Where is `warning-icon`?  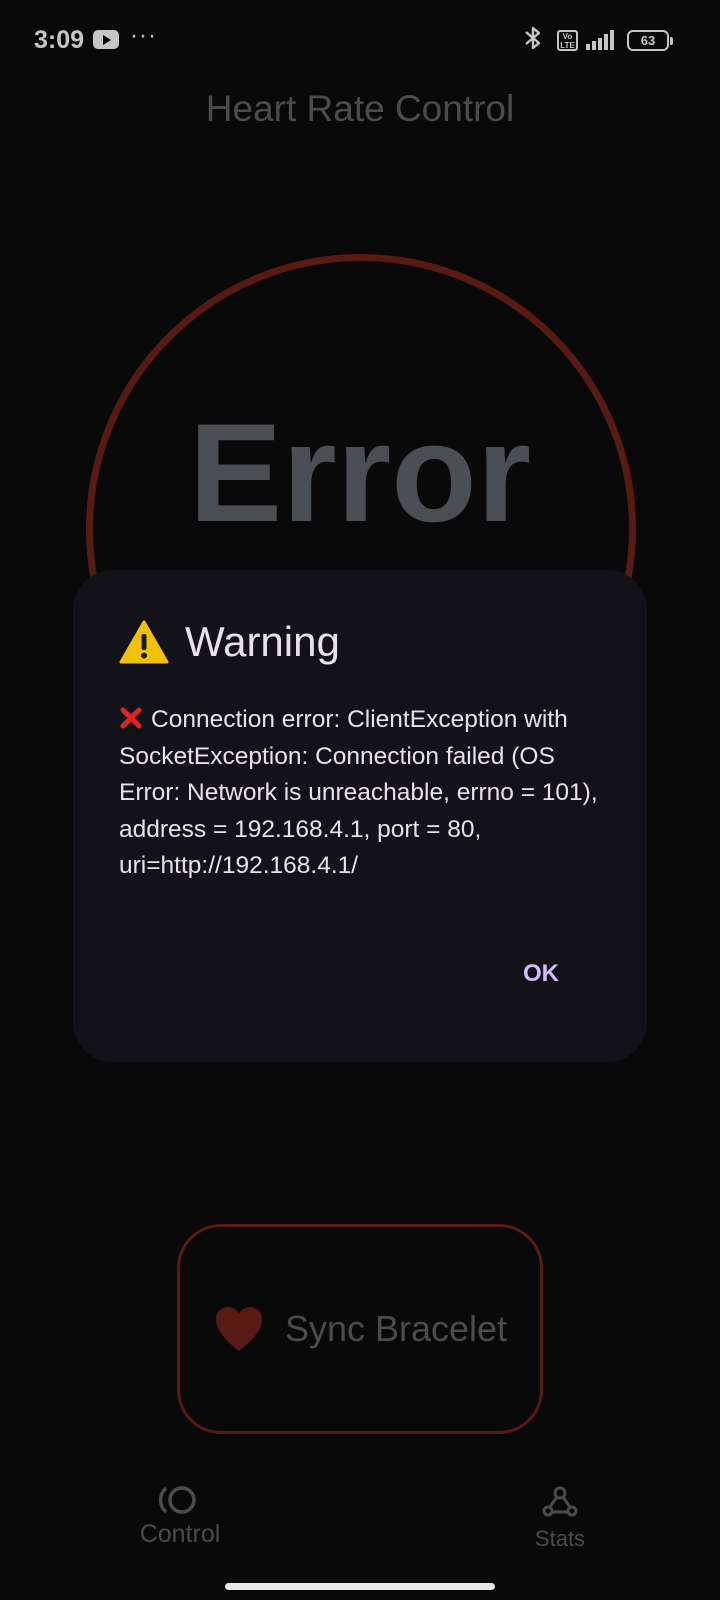 warning-icon is located at coordinates (144, 642).